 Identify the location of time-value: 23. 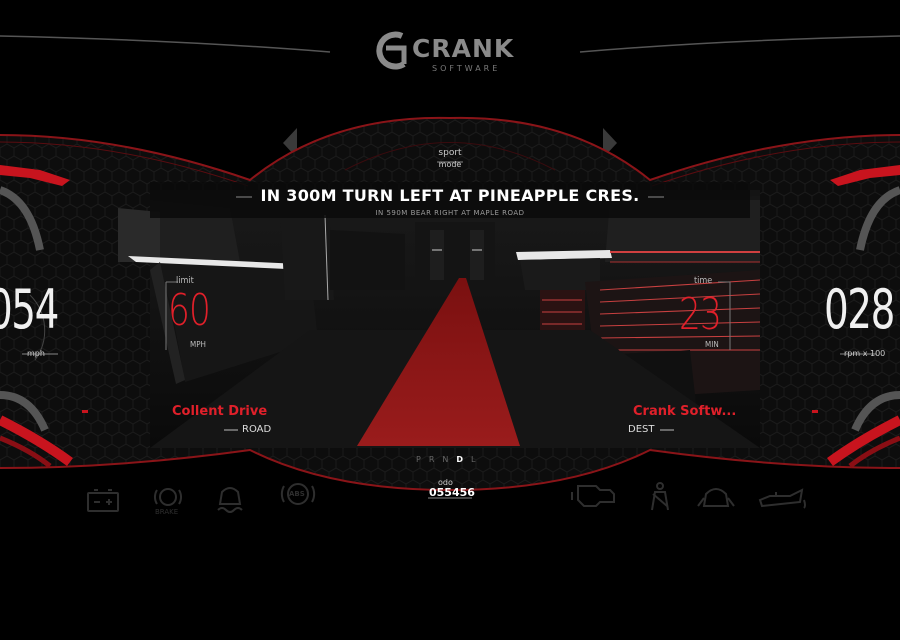
(700, 314).